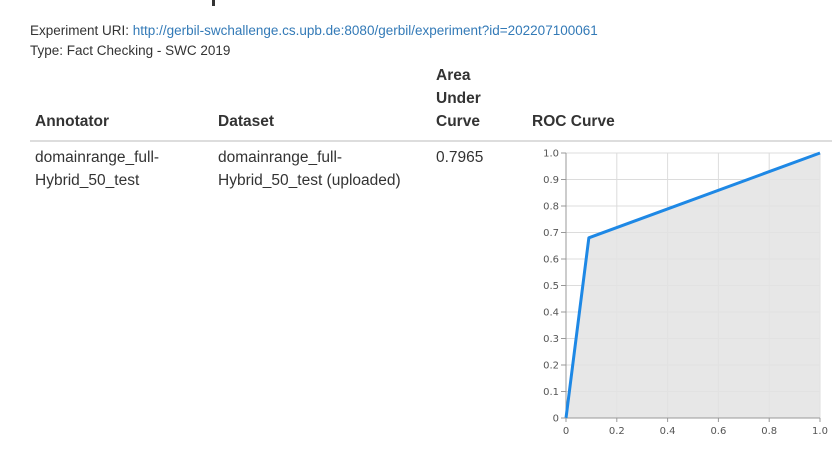 This screenshot has height=449, width=832. What do you see at coordinates (551, 286) in the screenshot?
I see `y-tick-label: 0.5` at bounding box center [551, 286].